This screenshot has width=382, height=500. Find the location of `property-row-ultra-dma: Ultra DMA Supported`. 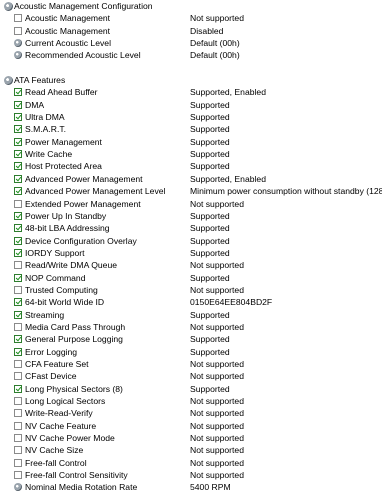

property-row-ultra-dma: Ultra DMA Supported is located at coordinates (191, 117).